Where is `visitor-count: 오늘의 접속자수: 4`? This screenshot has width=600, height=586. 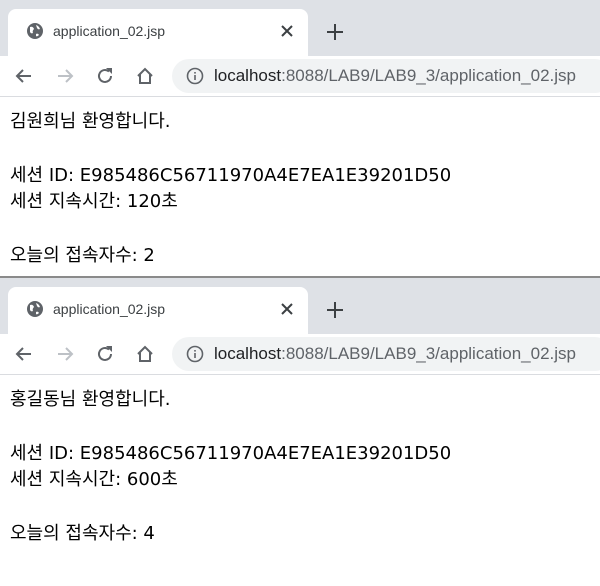 visitor-count: 오늘의 접속자수: 4 is located at coordinates (82, 533).